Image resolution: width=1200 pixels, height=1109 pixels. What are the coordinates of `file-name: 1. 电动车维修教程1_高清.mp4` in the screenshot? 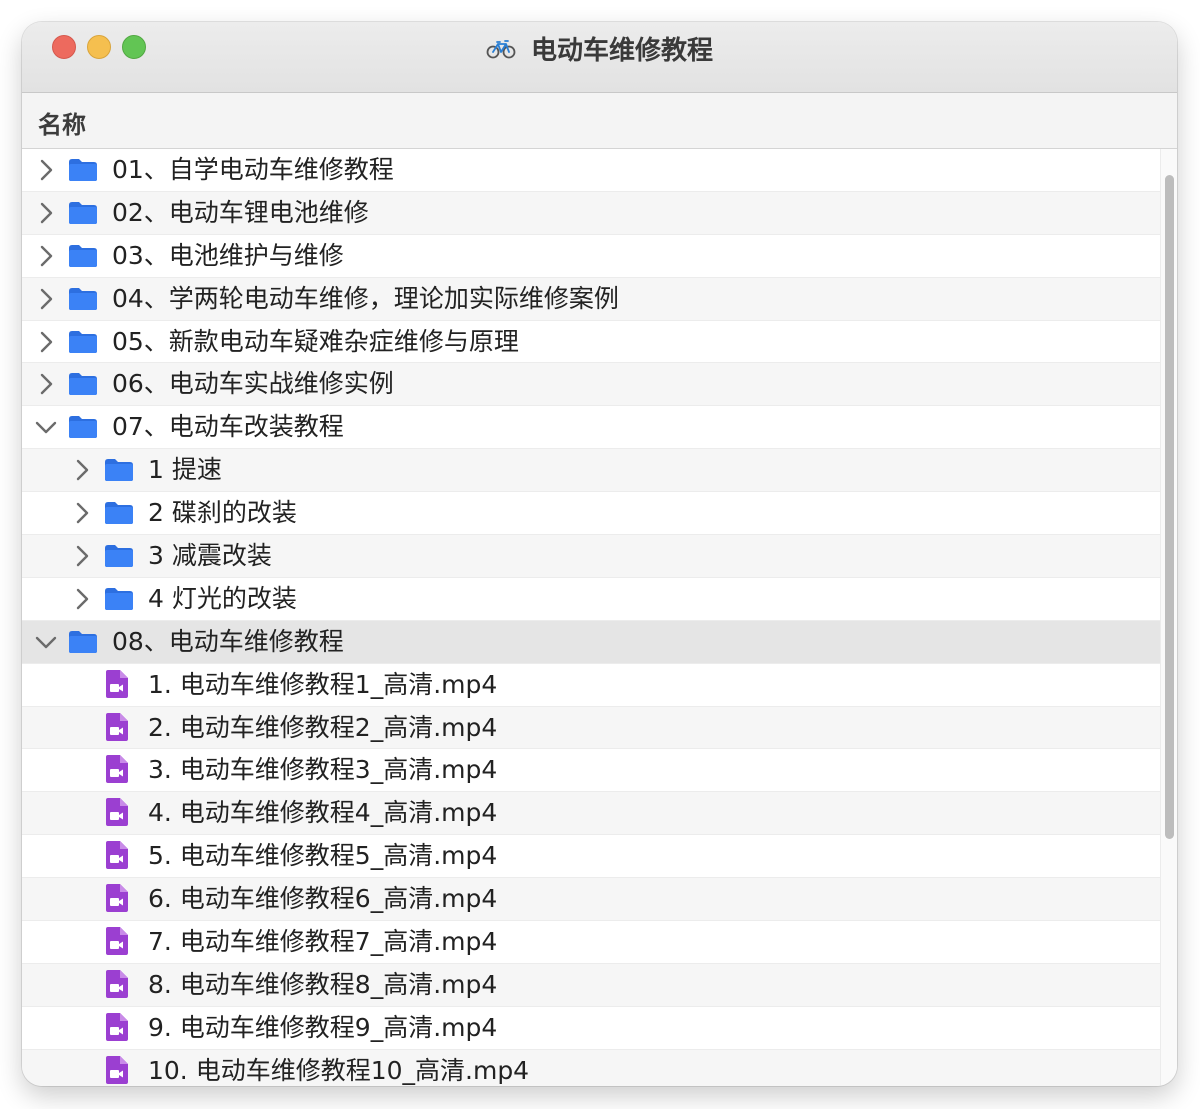 It's located at (323, 684).